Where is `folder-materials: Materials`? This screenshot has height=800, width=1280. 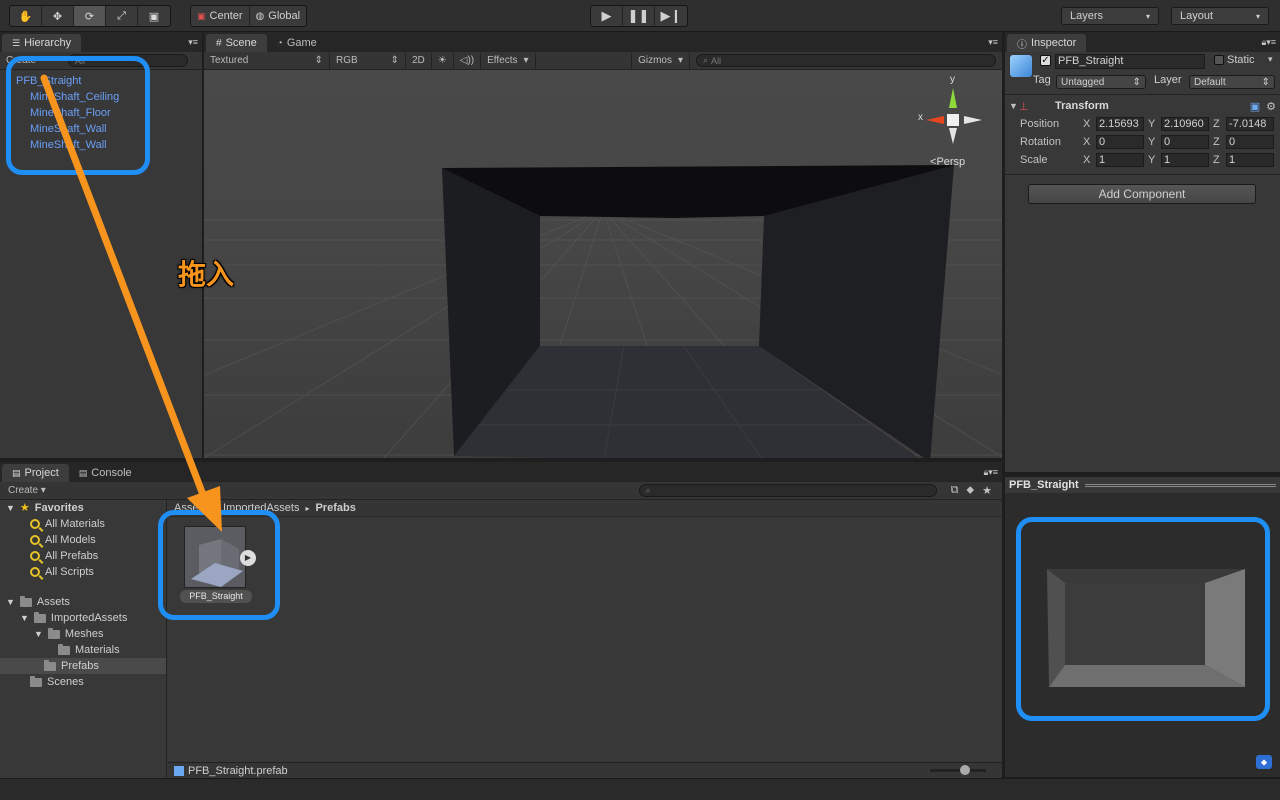
folder-materials: Materials is located at coordinates (83, 650).